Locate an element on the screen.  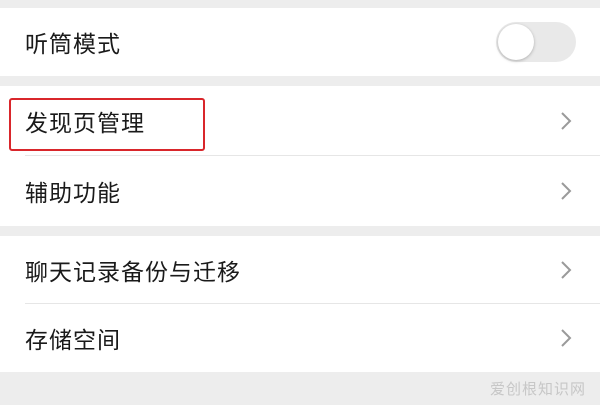
toggle-knob is located at coordinates (516, 42).